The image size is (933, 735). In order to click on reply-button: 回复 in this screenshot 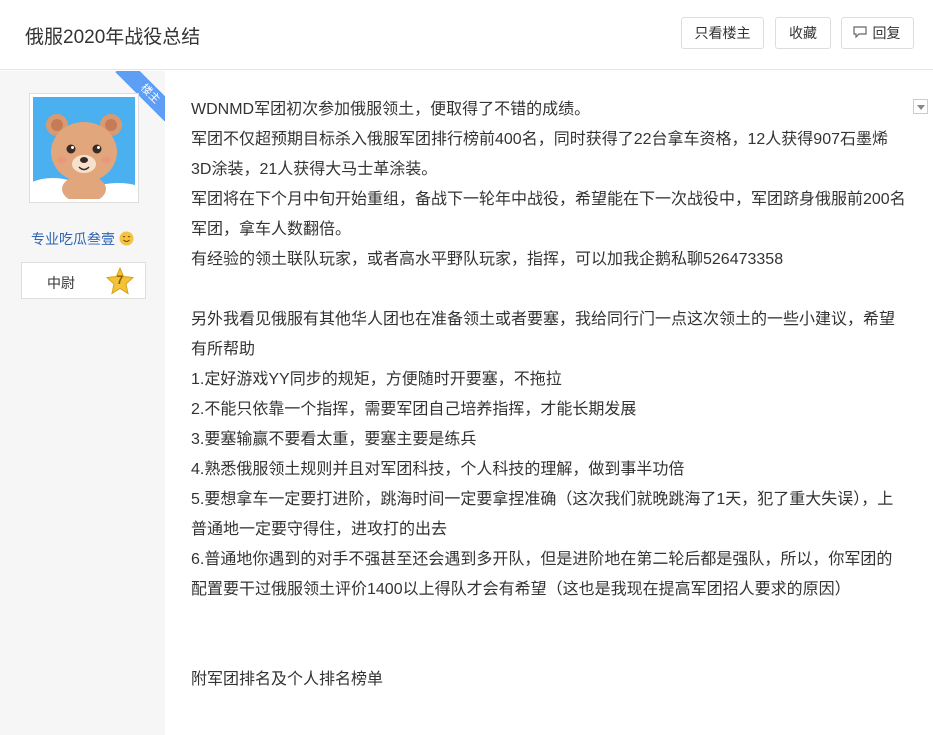, I will do `click(877, 33)`.